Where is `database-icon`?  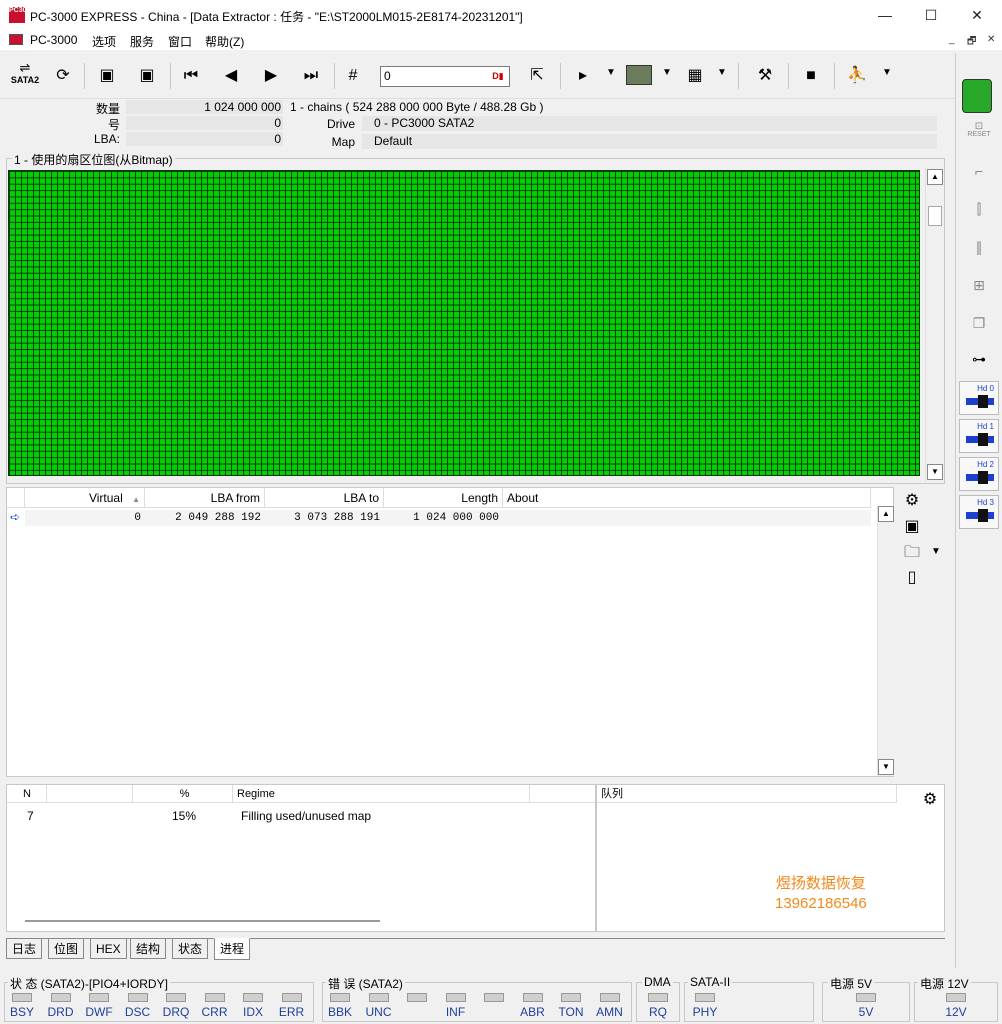 database-icon is located at coordinates (977, 96).